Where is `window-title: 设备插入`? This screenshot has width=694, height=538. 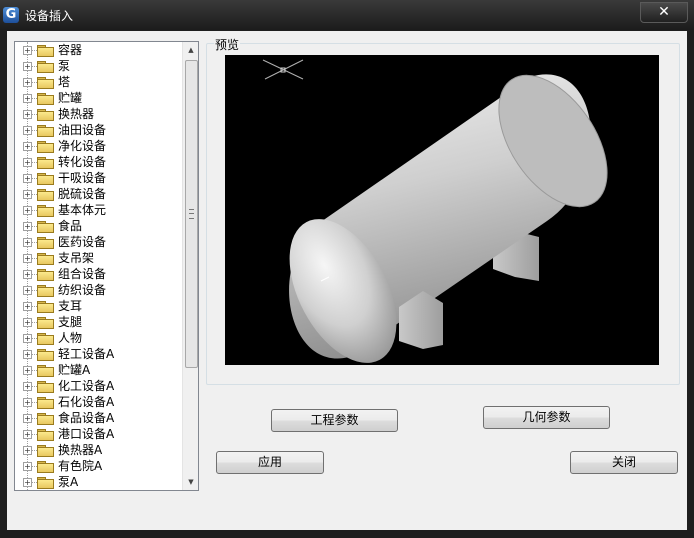
window-title: 设备插入 is located at coordinates (49, 16).